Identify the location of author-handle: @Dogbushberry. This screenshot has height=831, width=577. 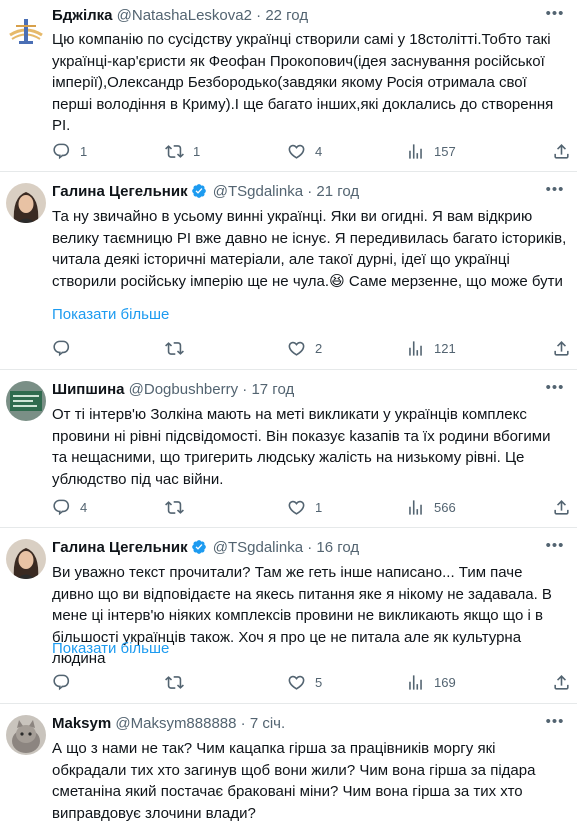
(183, 389).